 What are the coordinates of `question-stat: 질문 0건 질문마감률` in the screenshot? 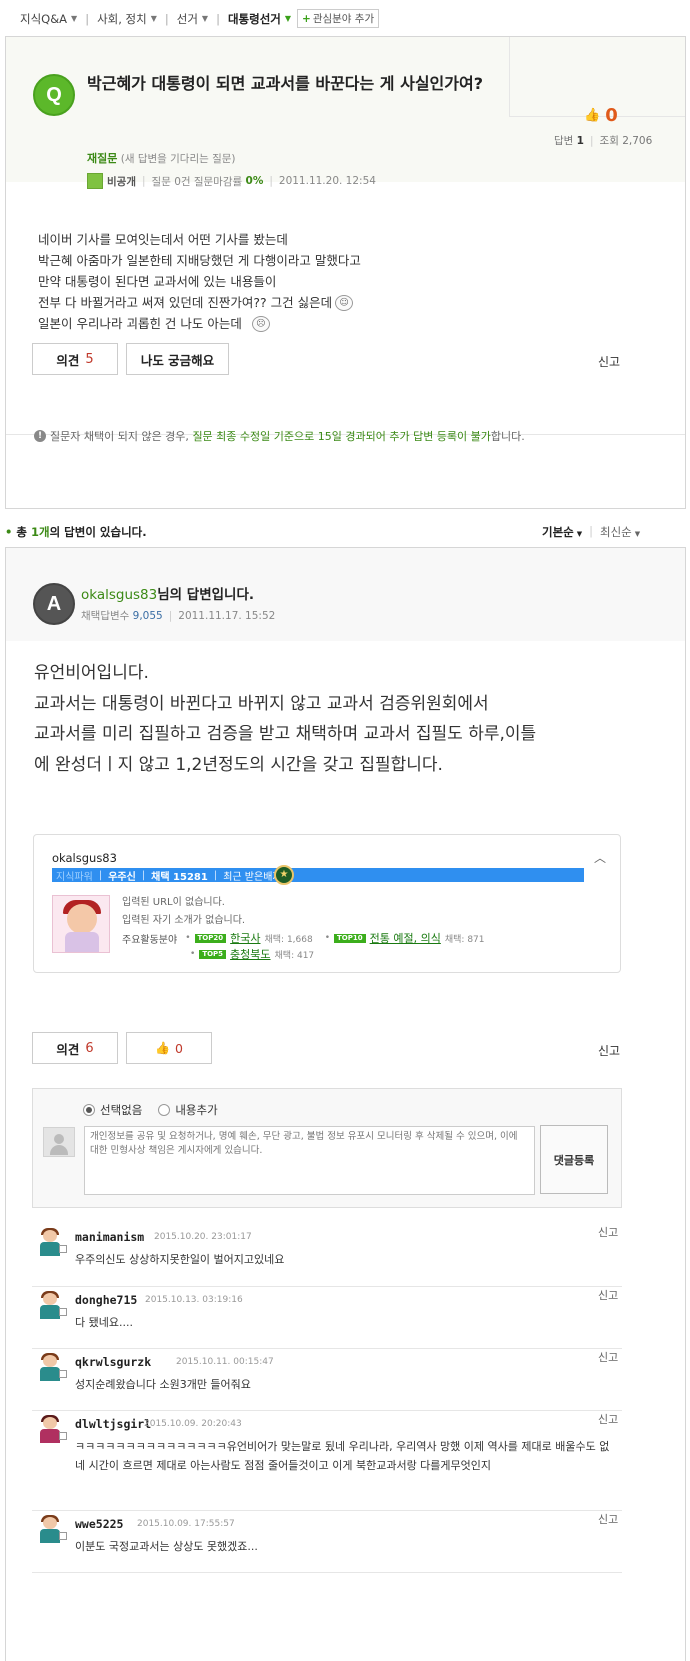 It's located at (197, 181).